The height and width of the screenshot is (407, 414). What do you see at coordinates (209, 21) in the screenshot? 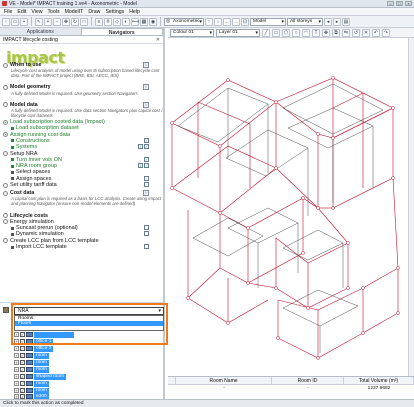
I see `view-up-icon: ↑` at bounding box center [209, 21].